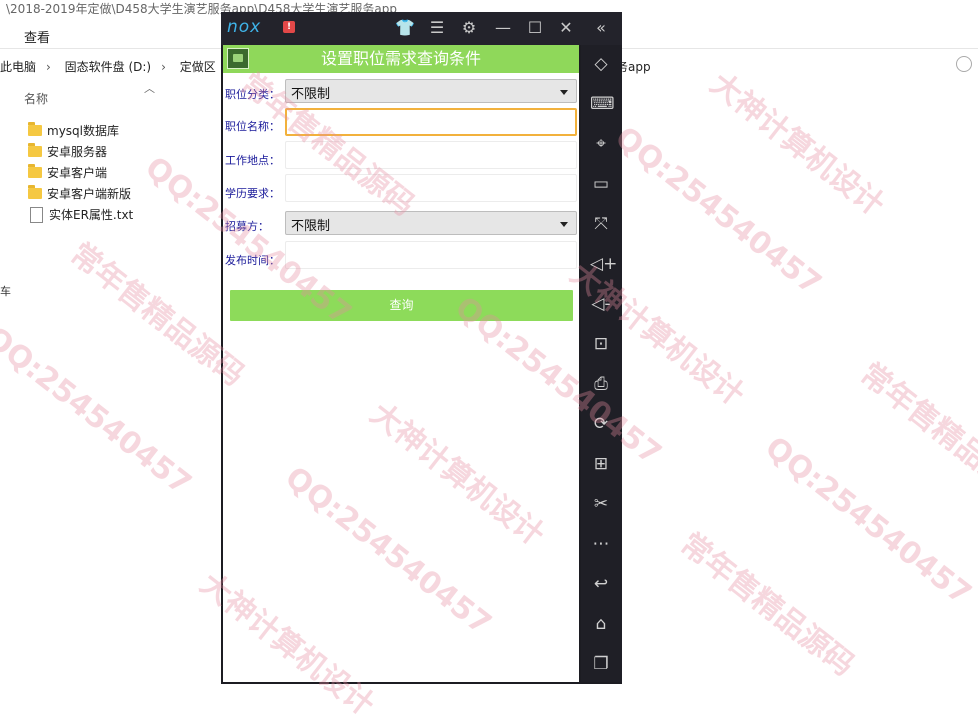 This screenshot has height=724, width=978. Describe the element at coordinates (601, 64) in the screenshot. I see `eraser-icon: ◇` at that location.